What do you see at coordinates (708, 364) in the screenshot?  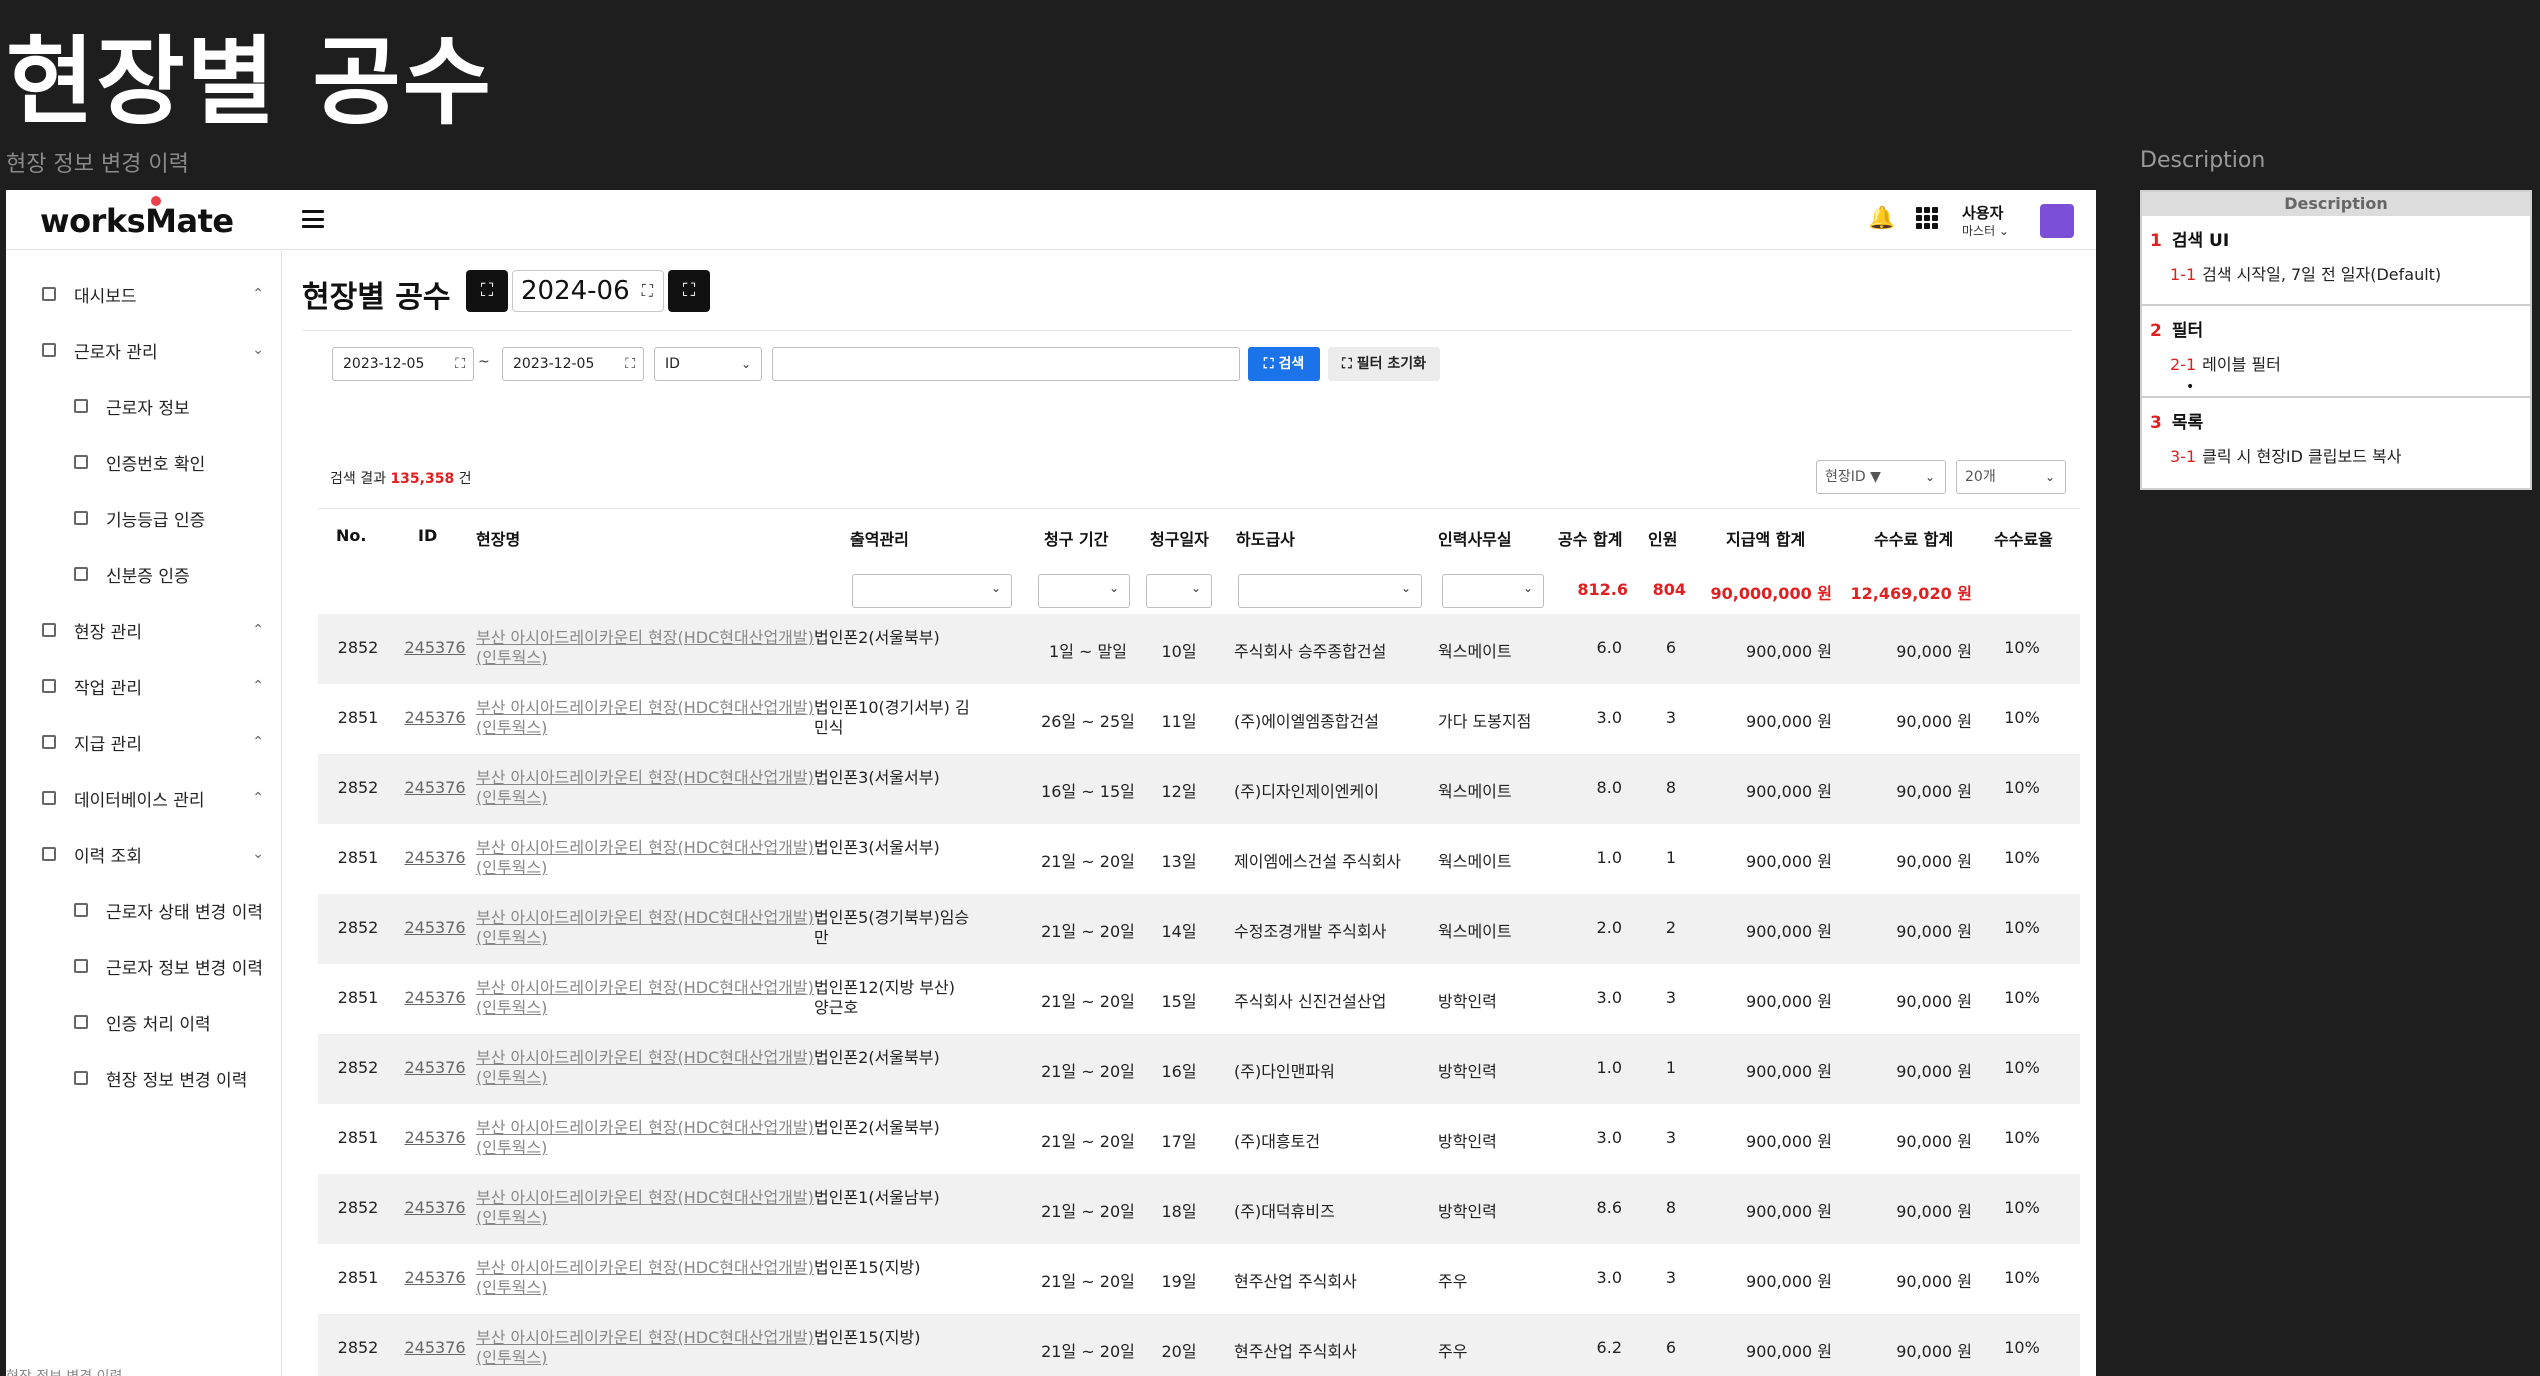 I see `search-field-select: ID ⌄` at bounding box center [708, 364].